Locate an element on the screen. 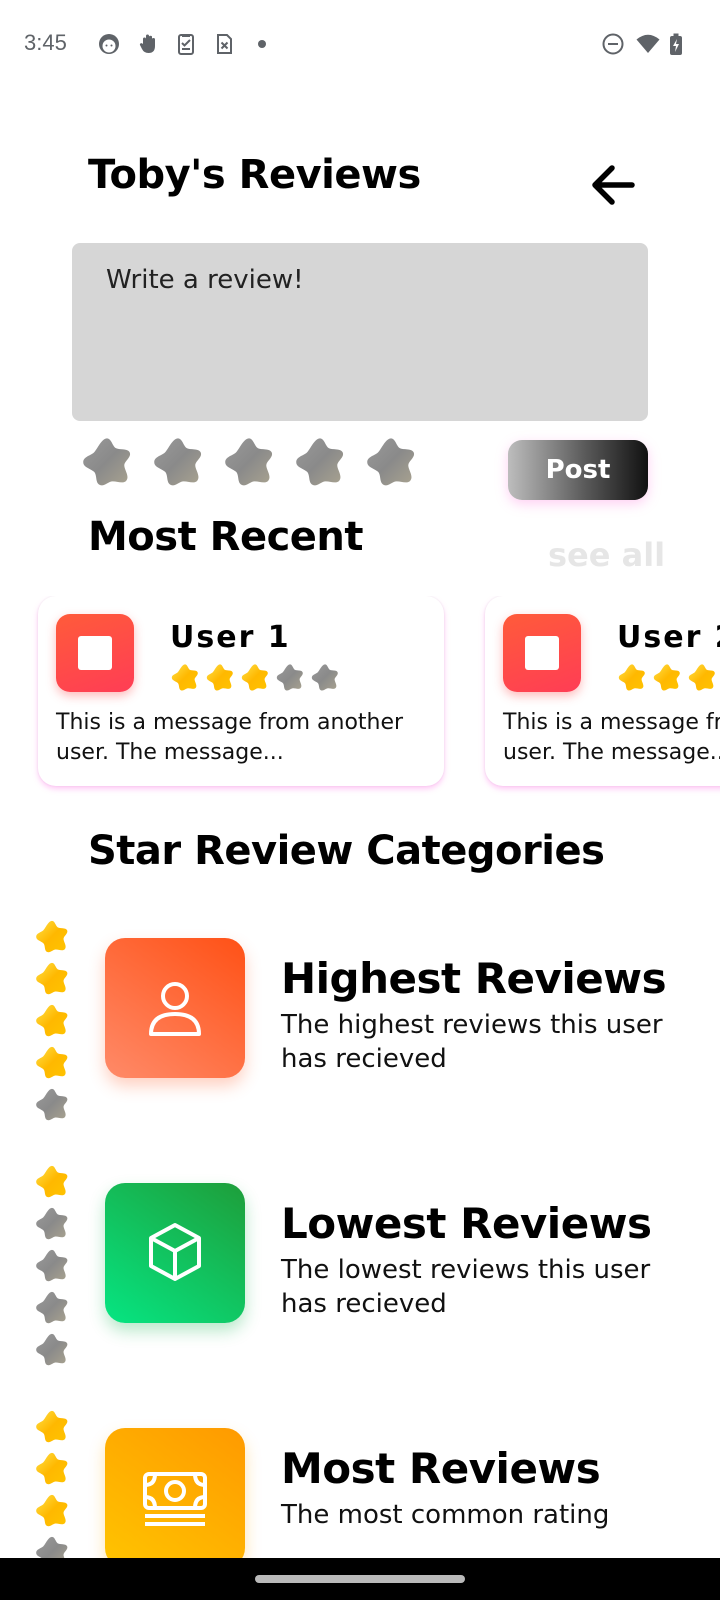  page-title: Toby's Reviews is located at coordinates (254, 175).